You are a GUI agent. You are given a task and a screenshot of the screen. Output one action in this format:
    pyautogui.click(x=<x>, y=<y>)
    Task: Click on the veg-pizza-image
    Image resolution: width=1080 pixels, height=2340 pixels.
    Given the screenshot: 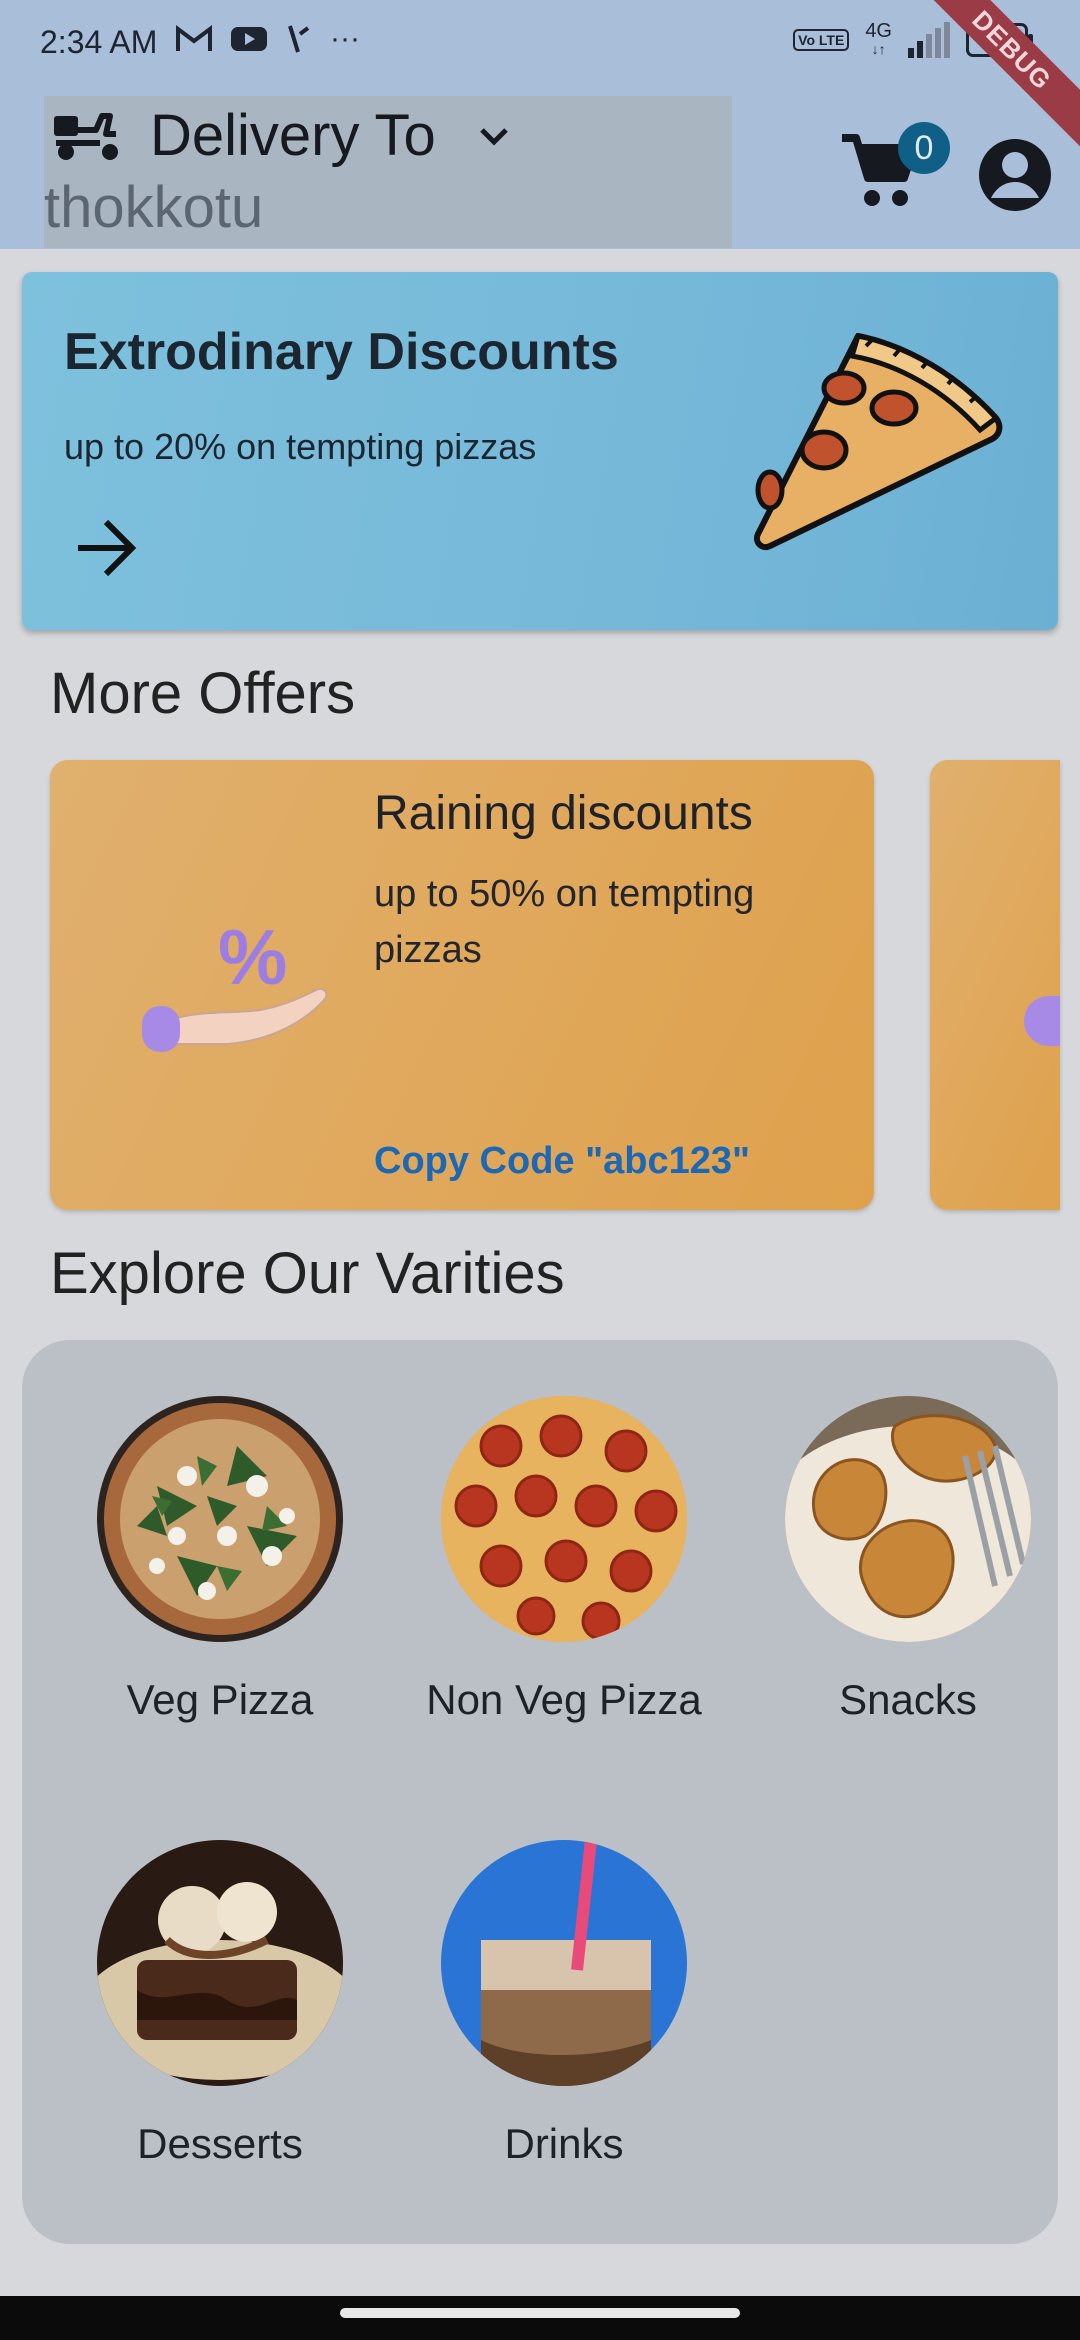 What is the action you would take?
    pyautogui.click(x=220, y=1519)
    